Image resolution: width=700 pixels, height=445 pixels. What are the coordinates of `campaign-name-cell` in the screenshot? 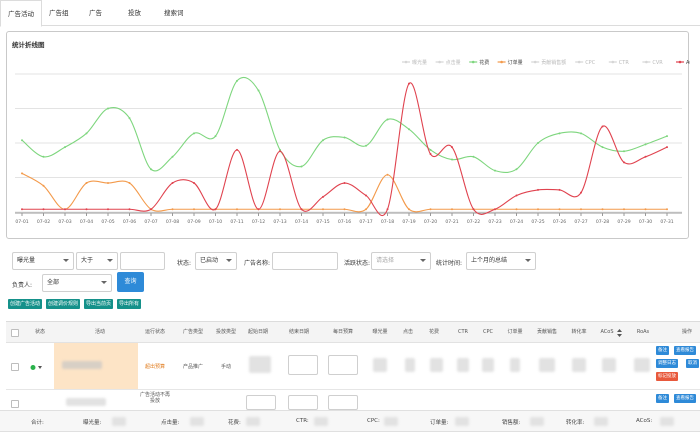 It's located at (96, 366).